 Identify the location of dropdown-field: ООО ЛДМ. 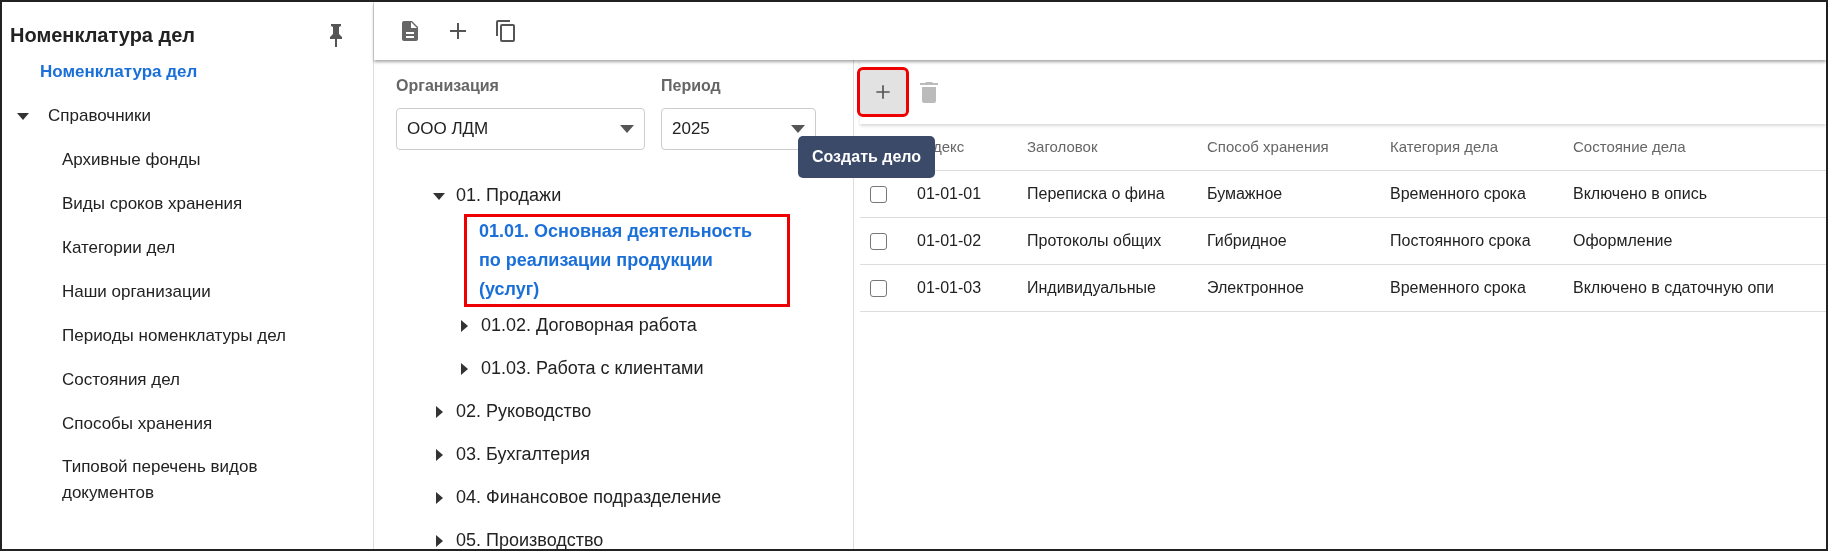
(520, 129).